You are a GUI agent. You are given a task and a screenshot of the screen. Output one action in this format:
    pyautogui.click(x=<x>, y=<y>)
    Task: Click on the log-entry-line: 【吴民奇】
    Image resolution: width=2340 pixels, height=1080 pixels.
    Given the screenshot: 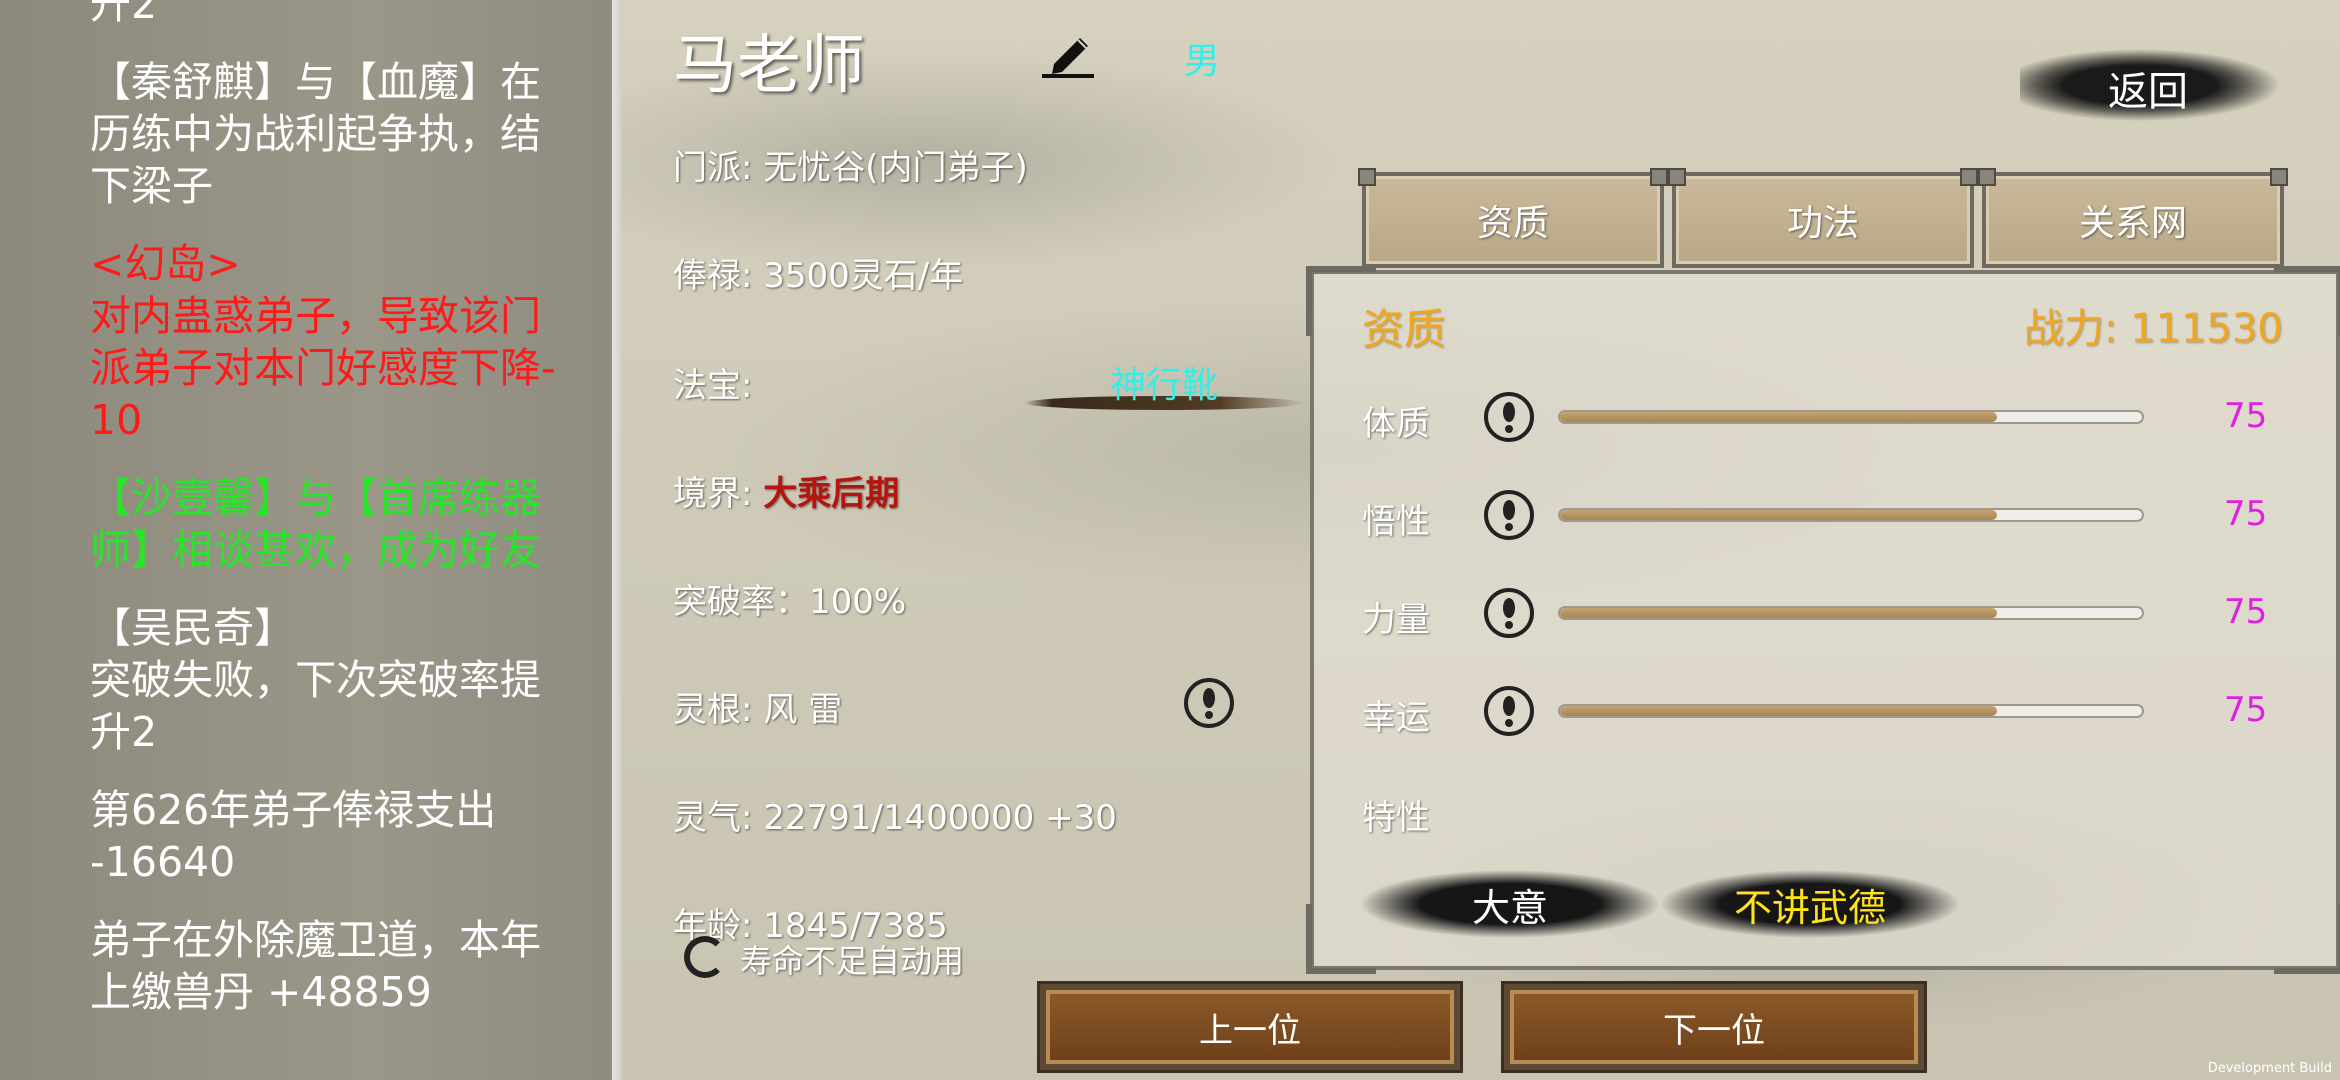 What is the action you would take?
    pyautogui.click(x=192, y=628)
    